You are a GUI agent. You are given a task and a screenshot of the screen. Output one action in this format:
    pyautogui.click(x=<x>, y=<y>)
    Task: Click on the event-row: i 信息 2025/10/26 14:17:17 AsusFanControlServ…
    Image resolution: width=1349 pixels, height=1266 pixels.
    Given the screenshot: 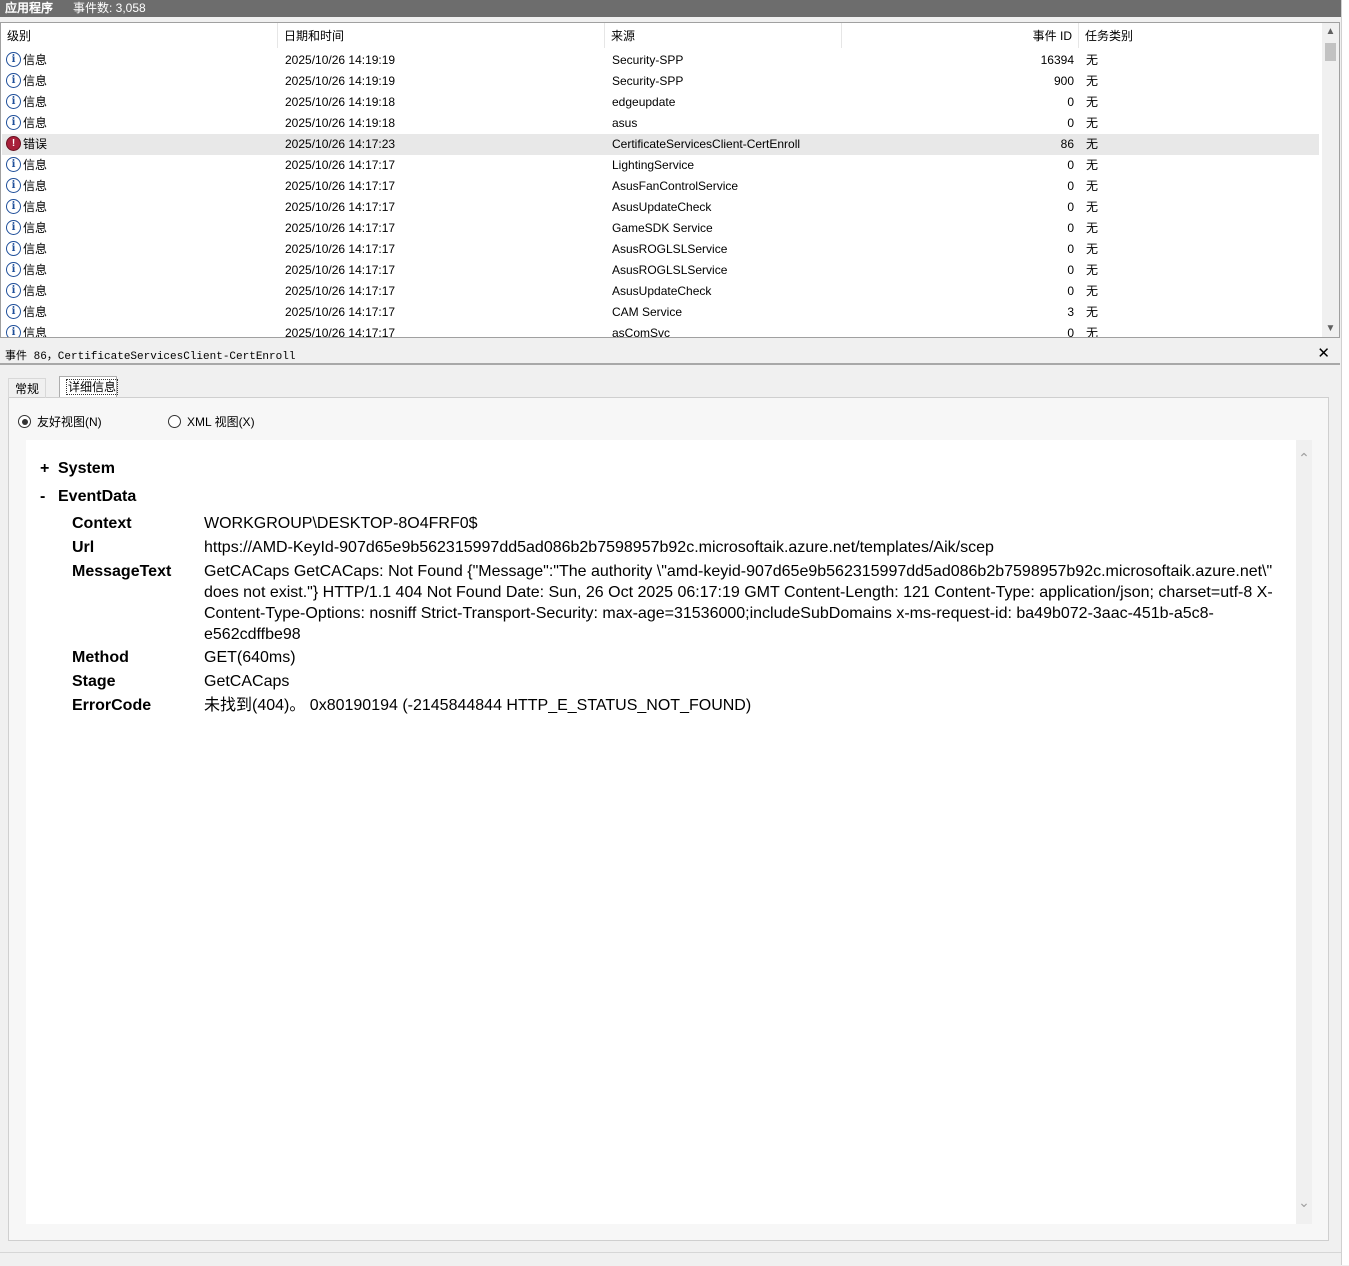 What is the action you would take?
    pyautogui.click(x=660, y=186)
    